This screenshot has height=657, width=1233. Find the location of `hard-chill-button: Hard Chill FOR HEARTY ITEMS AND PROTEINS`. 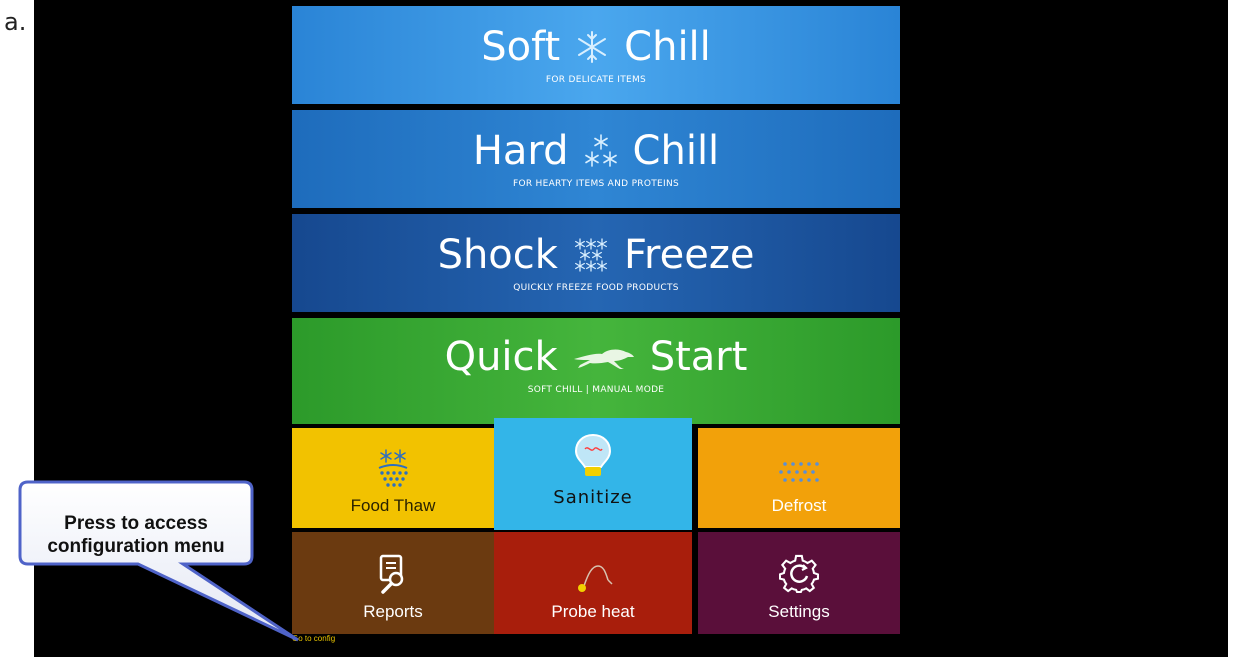

hard-chill-button: Hard Chill FOR HEARTY ITEMS AND PROTEINS is located at coordinates (596, 159).